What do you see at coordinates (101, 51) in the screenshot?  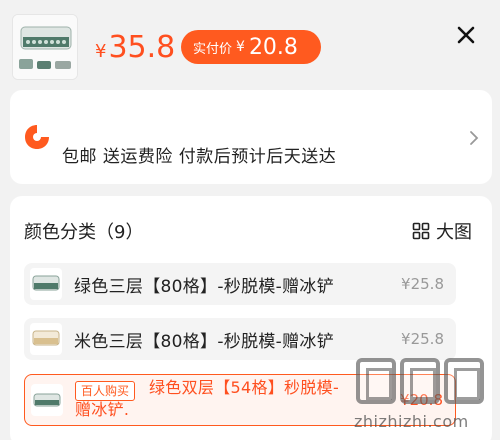 I see `currency-symbol: ¥` at bounding box center [101, 51].